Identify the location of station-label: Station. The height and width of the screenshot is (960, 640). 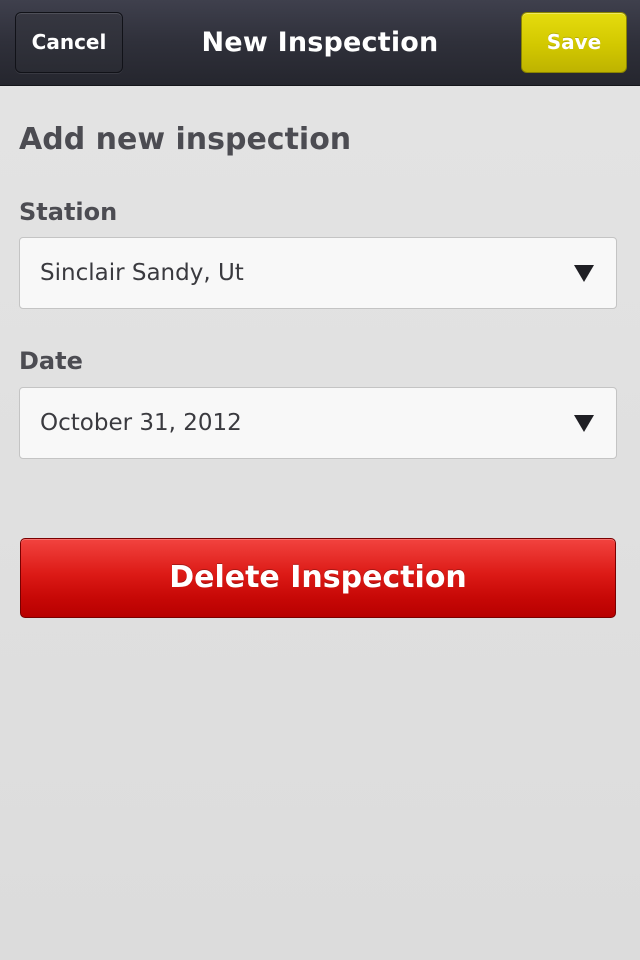
(68, 212).